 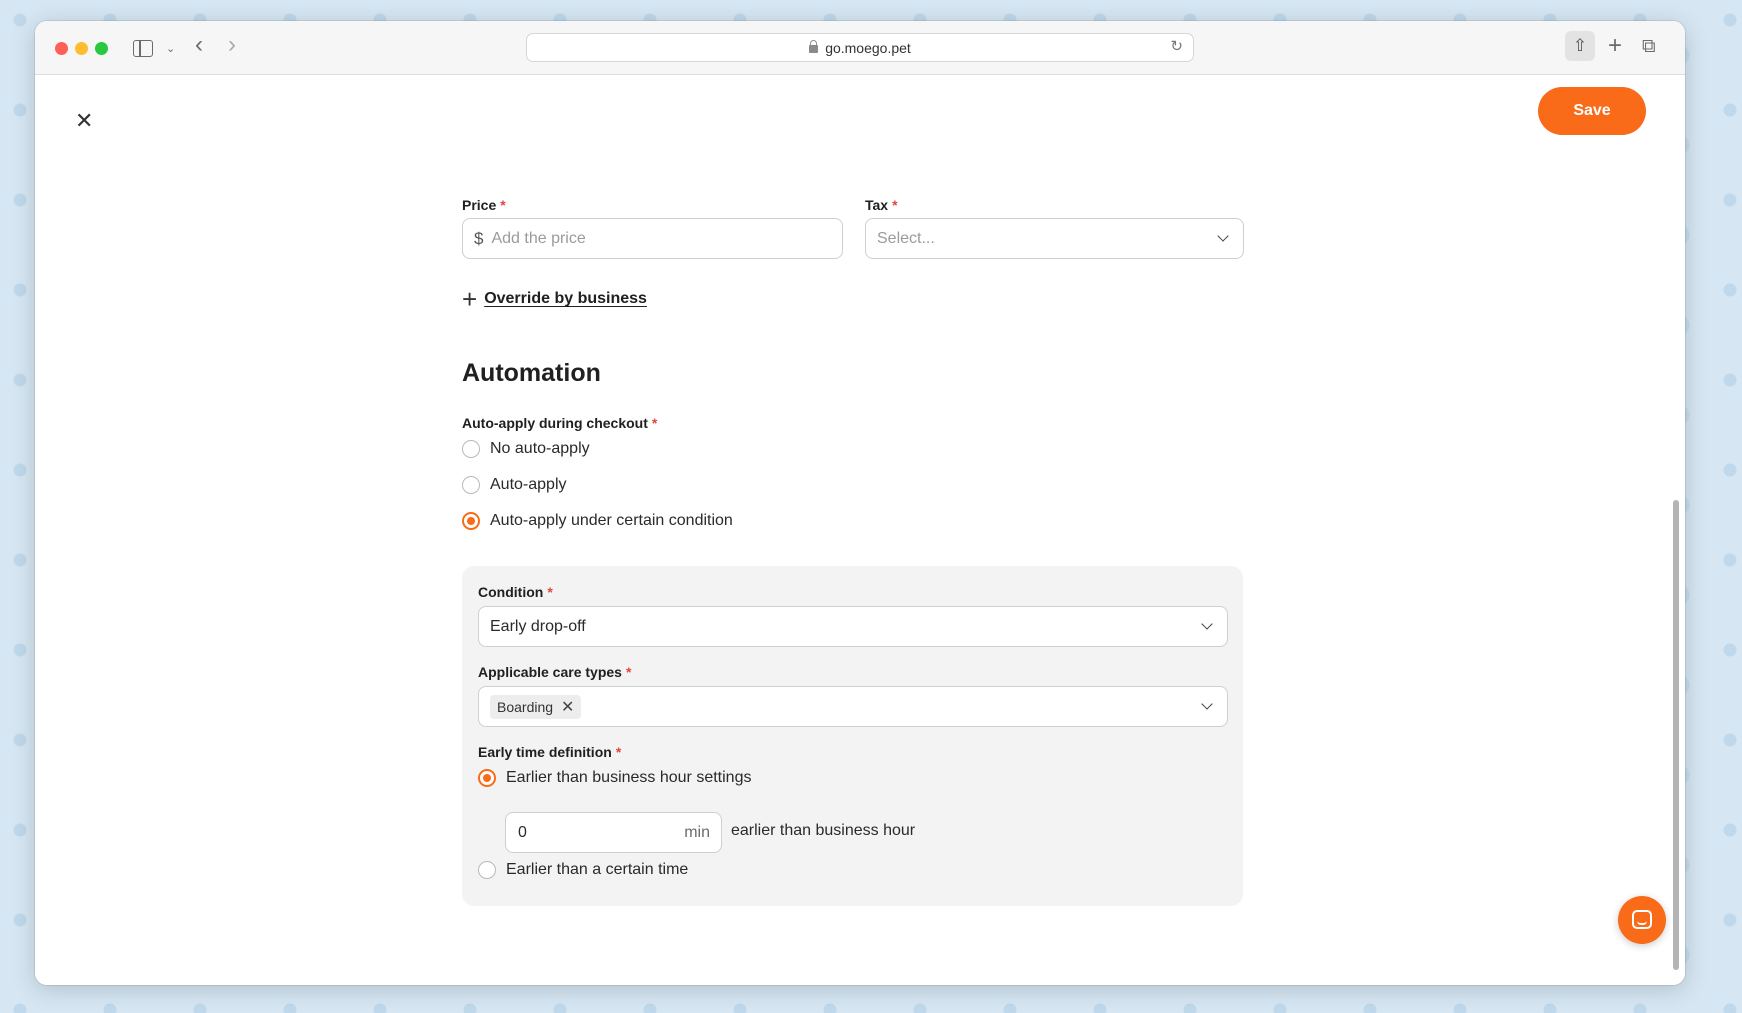 I want to click on minutes-suffix-text: earlier than business hour, so click(x=823, y=830).